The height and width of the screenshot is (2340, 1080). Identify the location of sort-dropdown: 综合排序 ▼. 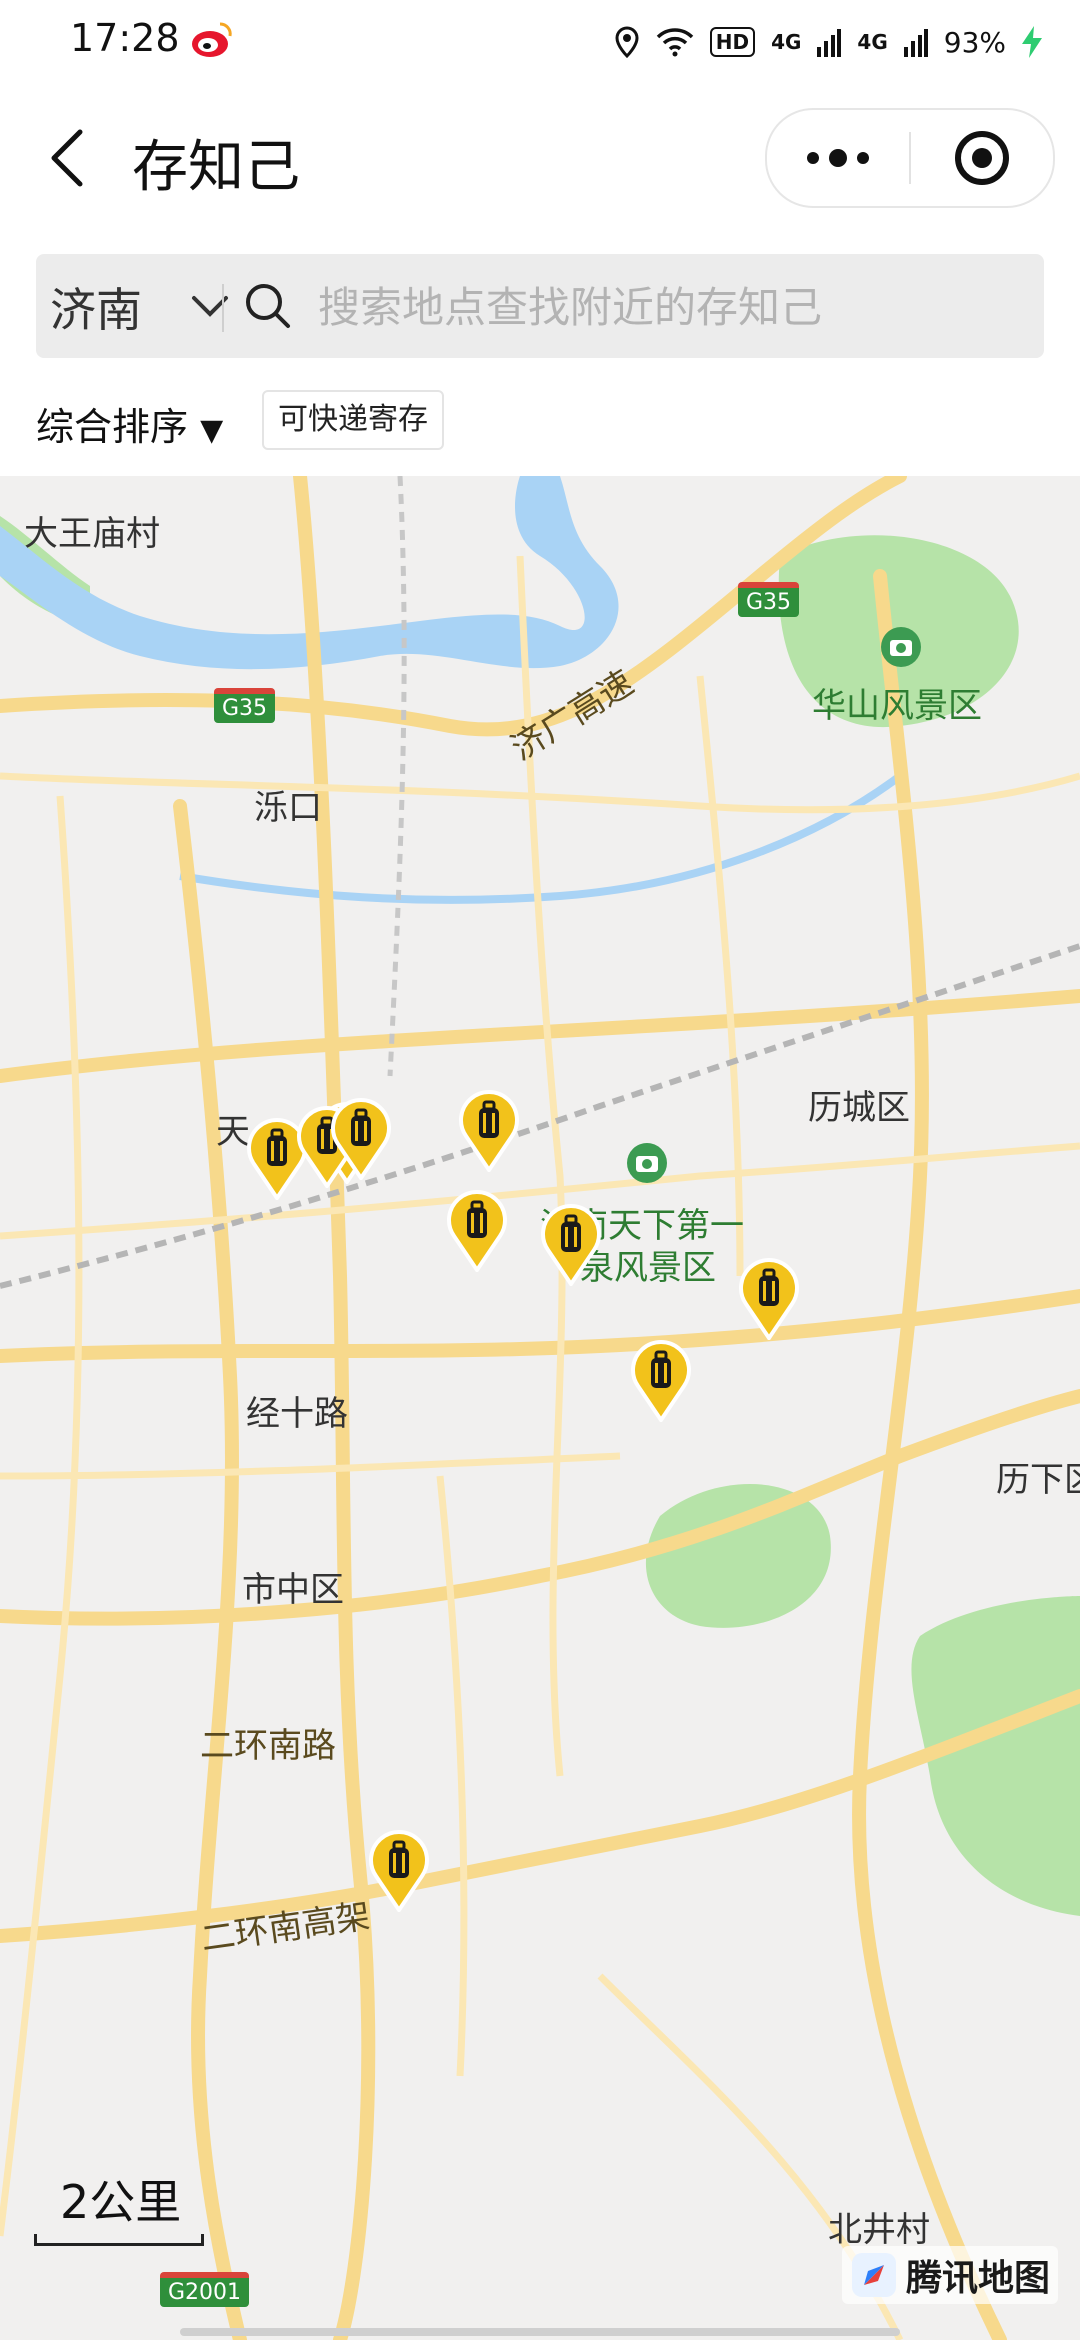
(129, 423).